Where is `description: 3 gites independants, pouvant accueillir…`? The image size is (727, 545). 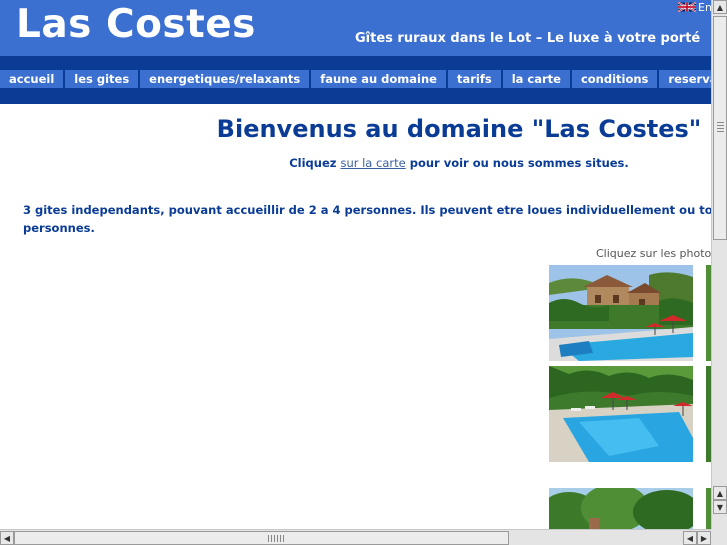
description: 3 gites independants, pouvant accueillir… is located at coordinates (367, 219).